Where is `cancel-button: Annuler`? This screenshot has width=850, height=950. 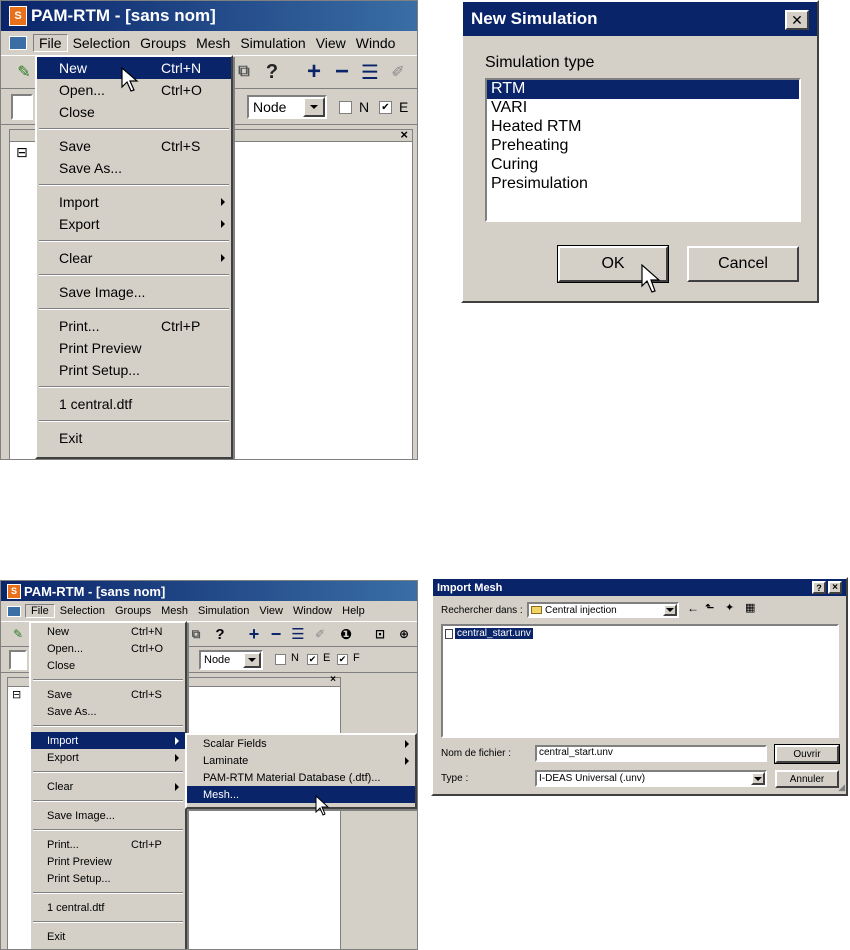
cancel-button: Annuler is located at coordinates (807, 779).